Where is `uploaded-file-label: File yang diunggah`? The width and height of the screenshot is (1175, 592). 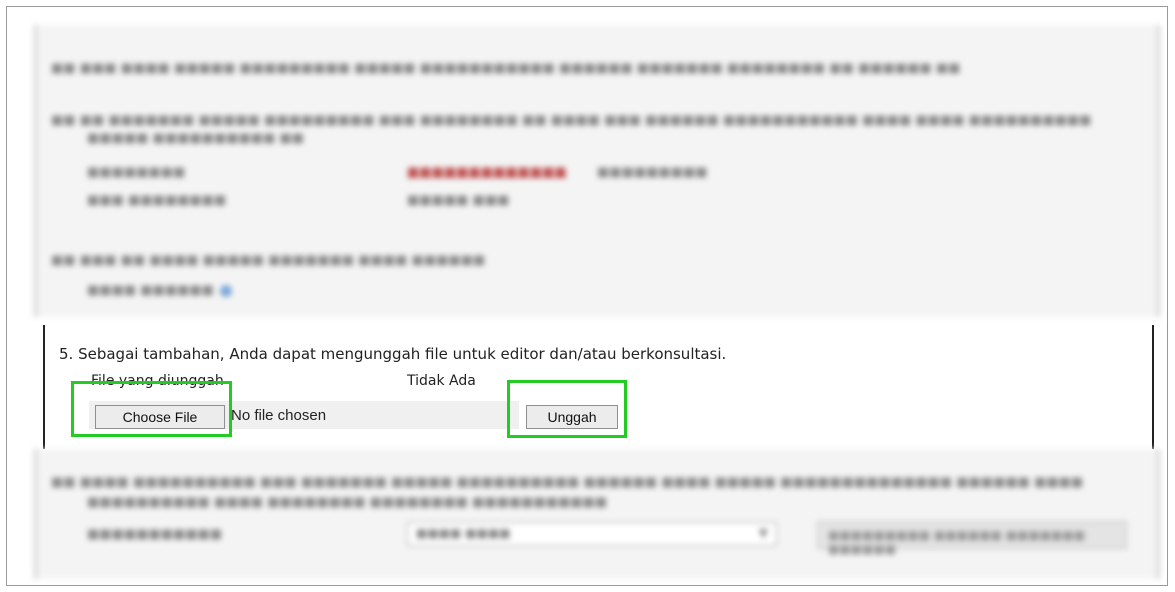
uploaded-file-label: File yang diunggah is located at coordinates (157, 381).